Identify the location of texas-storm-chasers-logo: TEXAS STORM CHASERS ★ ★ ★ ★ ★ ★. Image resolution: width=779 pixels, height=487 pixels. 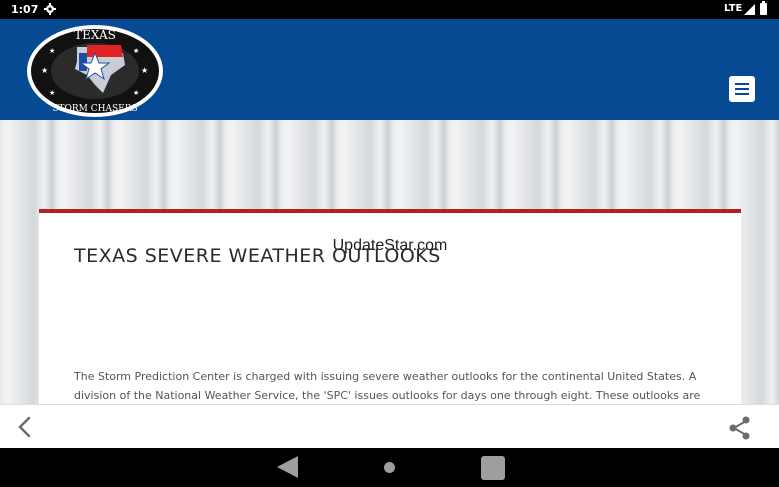
(95, 71).